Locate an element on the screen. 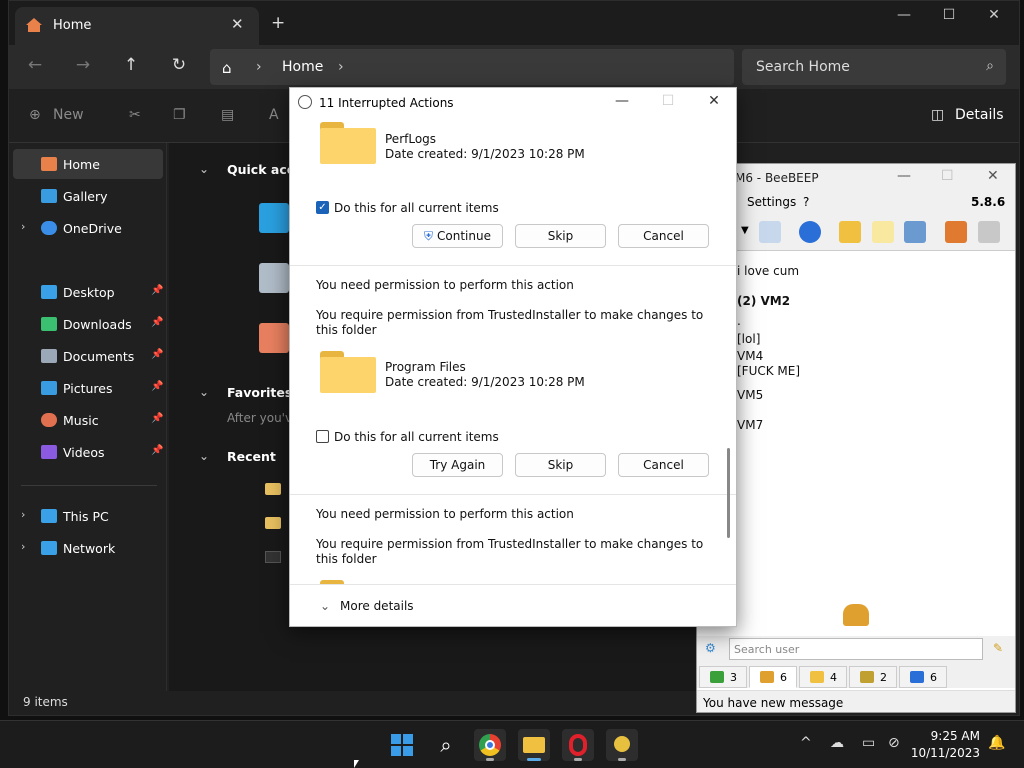 This screenshot has height=768, width=1024. more-details-link: More details is located at coordinates (377, 606).